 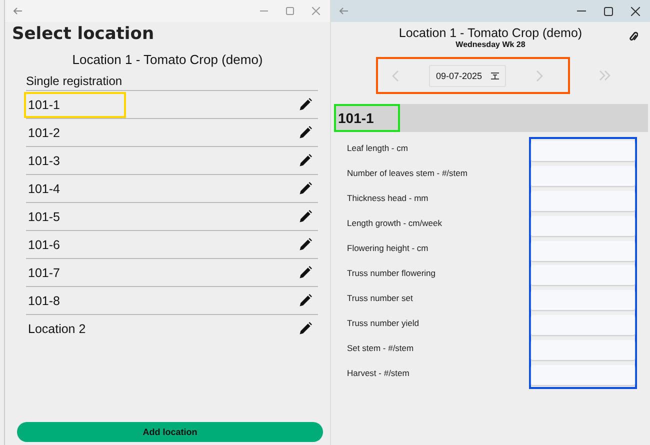 I want to click on location-name: 101-6, so click(x=44, y=245).